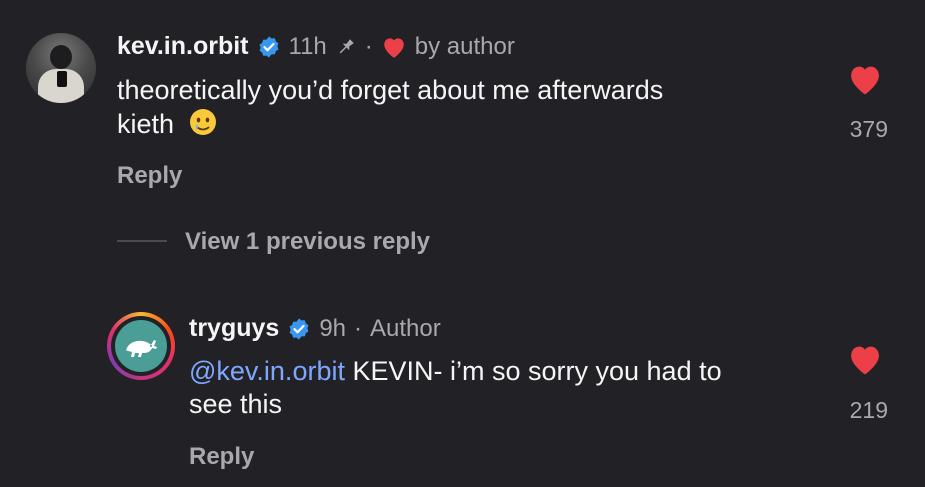 The image size is (925, 487). What do you see at coordinates (203, 126) in the screenshot?
I see `tear-smile-emoji-icon` at bounding box center [203, 126].